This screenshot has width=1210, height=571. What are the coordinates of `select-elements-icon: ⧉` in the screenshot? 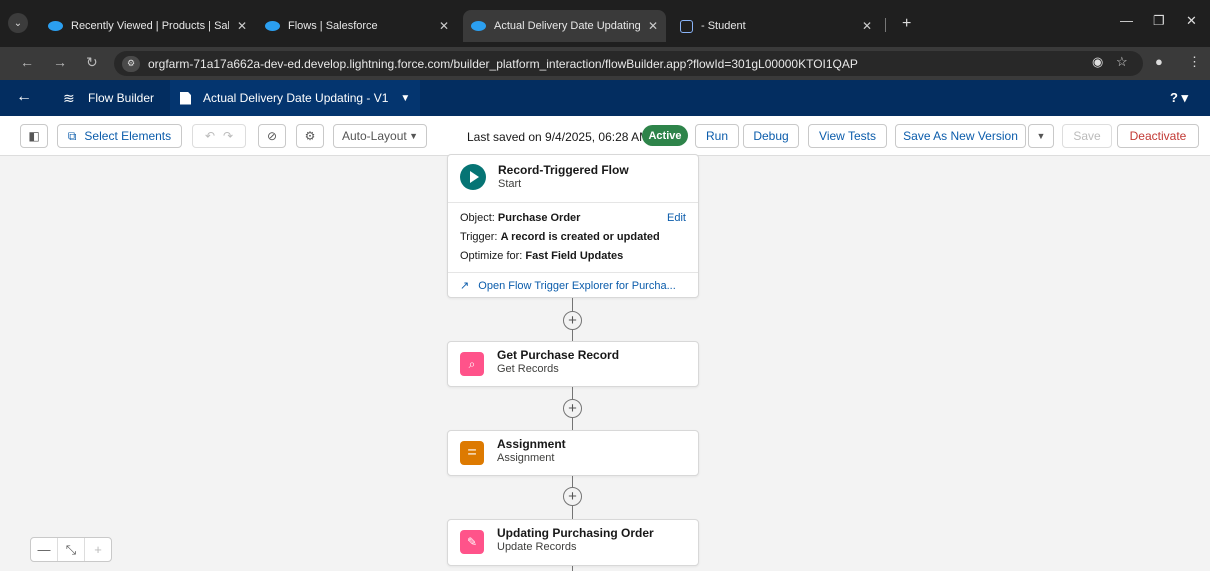 It's located at (72, 135).